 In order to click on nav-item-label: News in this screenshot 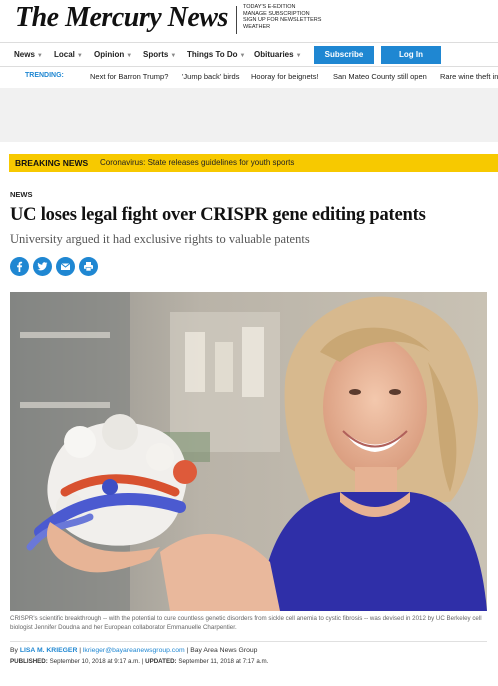, I will do `click(24, 54)`.